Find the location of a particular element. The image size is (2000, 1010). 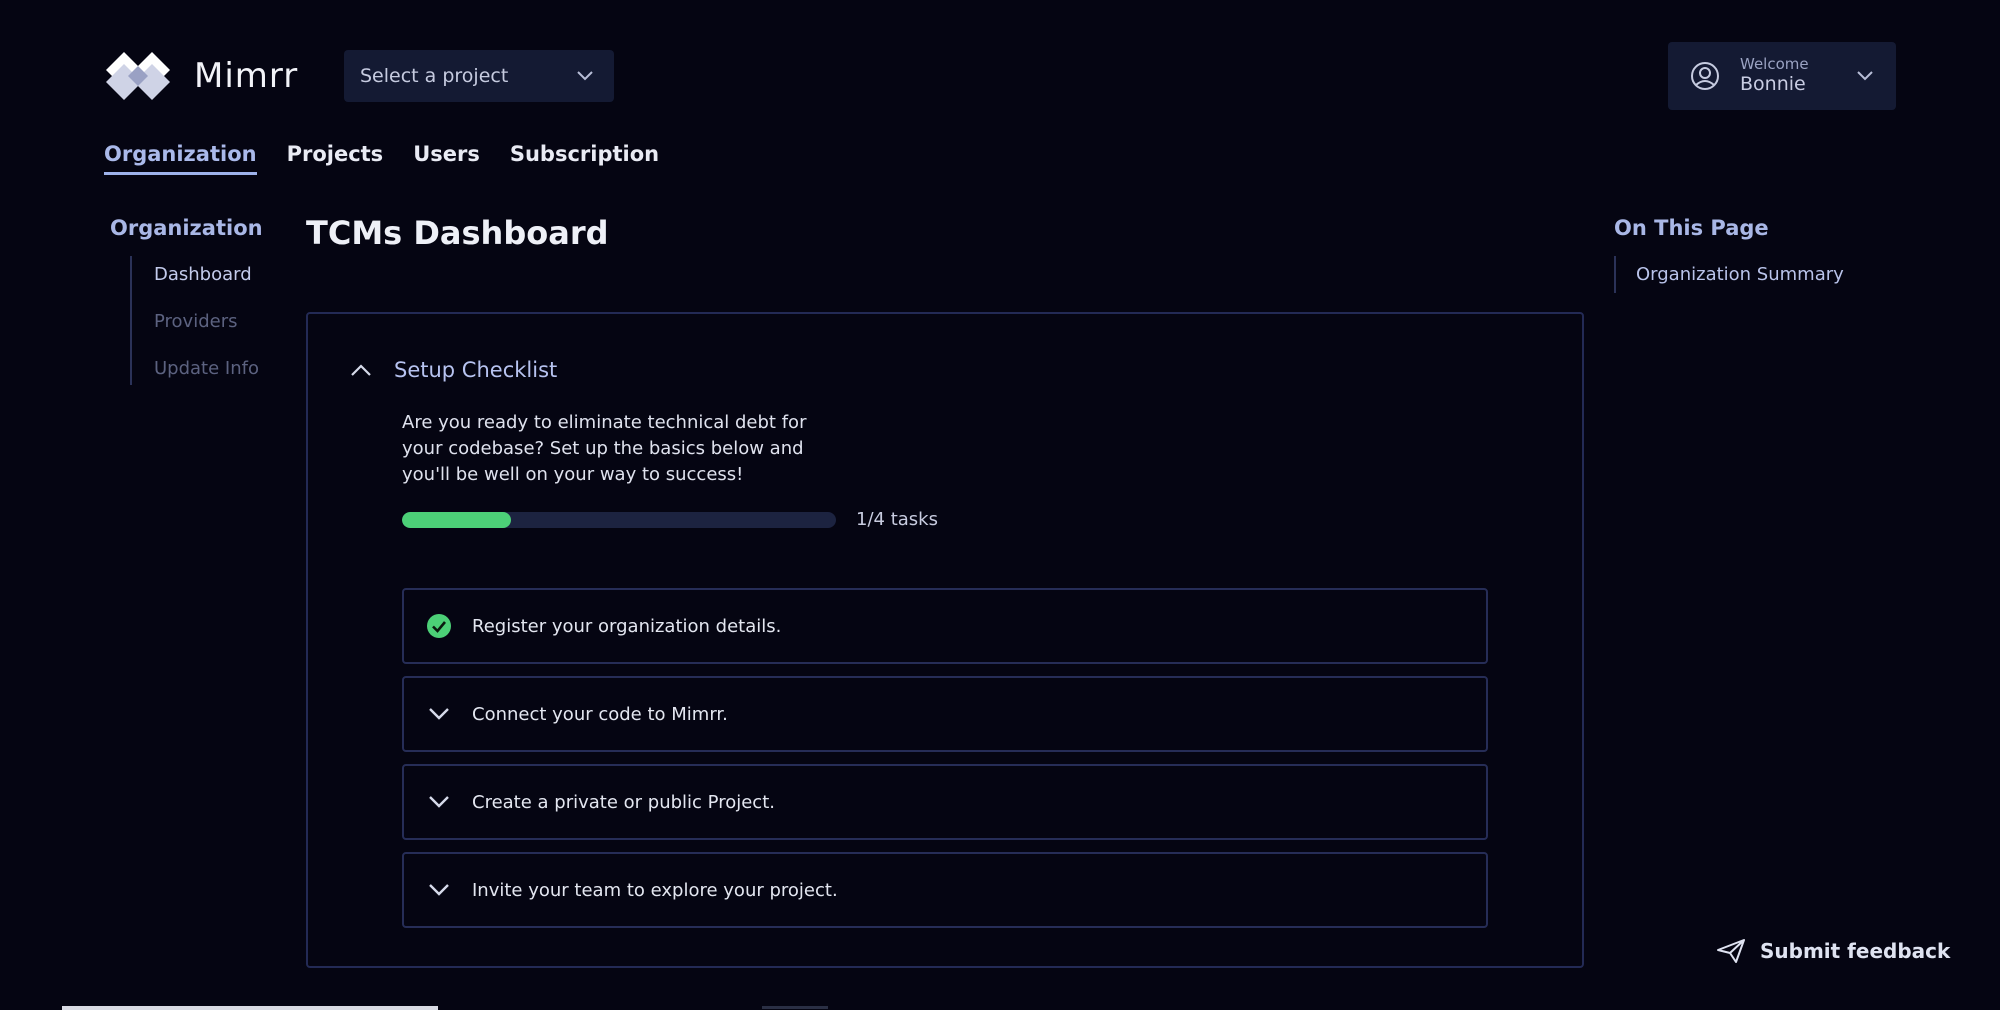

setup-progress-fill is located at coordinates (456, 520).